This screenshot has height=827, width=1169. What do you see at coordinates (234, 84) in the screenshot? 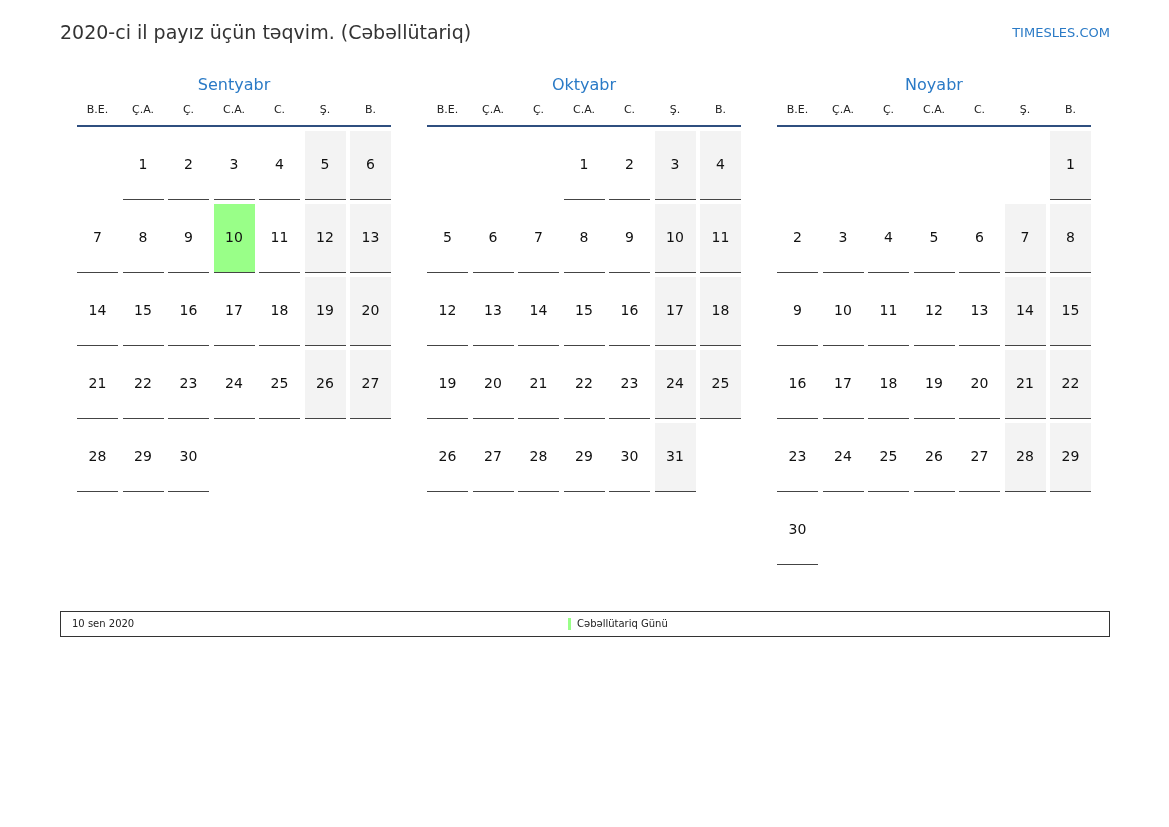
I see `month-title: Sentyabr` at bounding box center [234, 84].